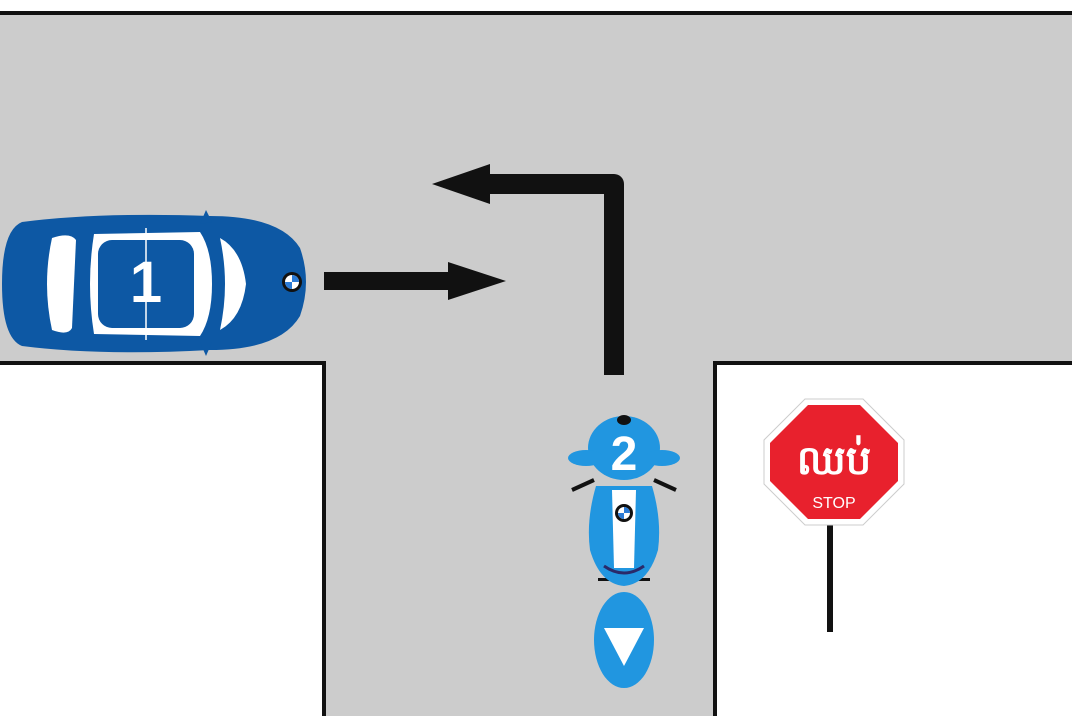 The image size is (1072, 716). What do you see at coordinates (834, 515) in the screenshot?
I see `stop-sign-icon: ឈប់ STOP` at bounding box center [834, 515].